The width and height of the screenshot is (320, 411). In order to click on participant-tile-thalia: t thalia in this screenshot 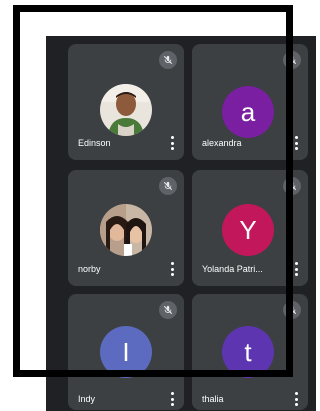, I will do `click(250, 352)`.